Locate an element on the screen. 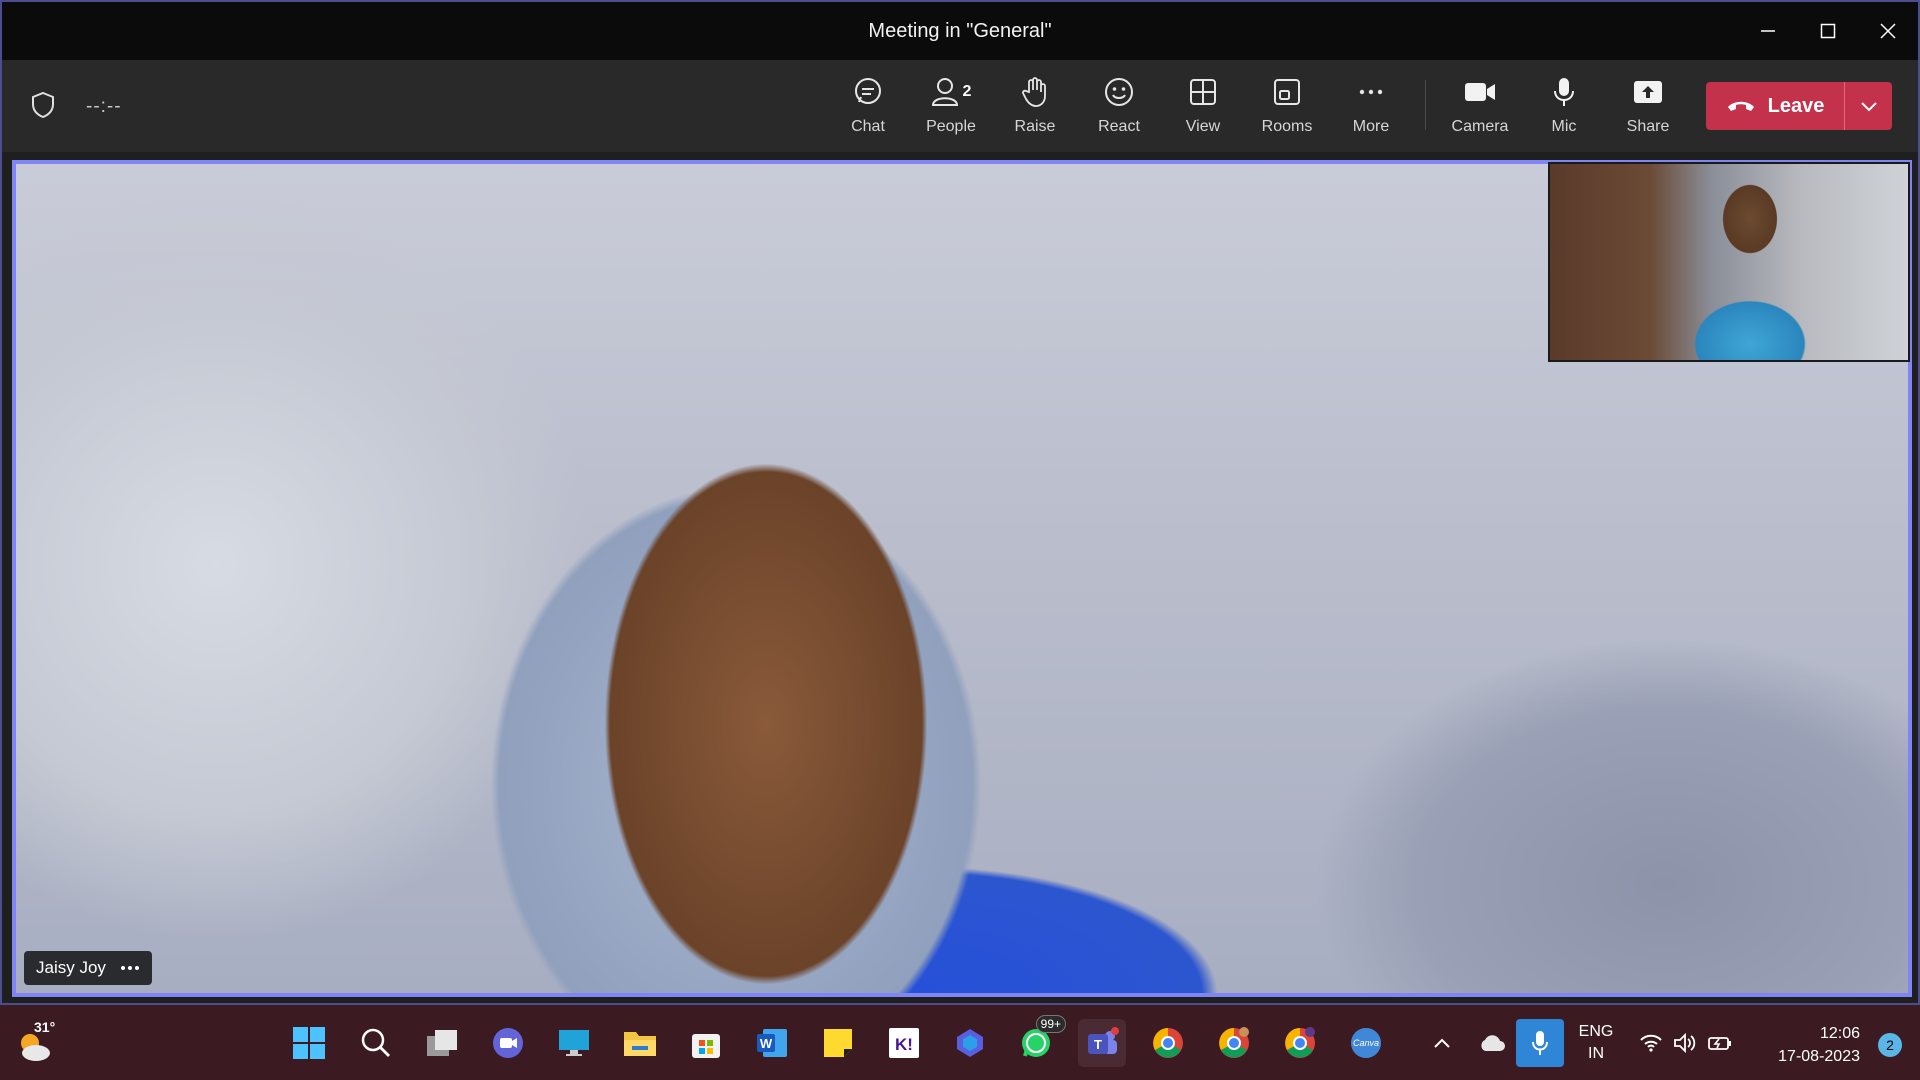 Image resolution: width=1920 pixels, height=1080 pixels. word-icon: W is located at coordinates (772, 1043).